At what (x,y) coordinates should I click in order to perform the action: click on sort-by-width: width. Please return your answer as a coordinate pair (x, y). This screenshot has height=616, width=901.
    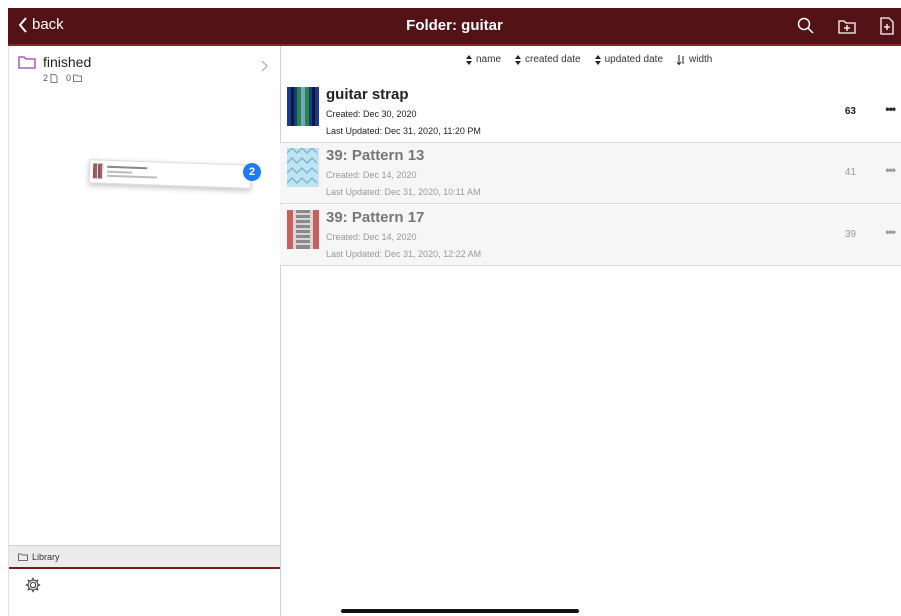
    Looking at the image, I should click on (694, 59).